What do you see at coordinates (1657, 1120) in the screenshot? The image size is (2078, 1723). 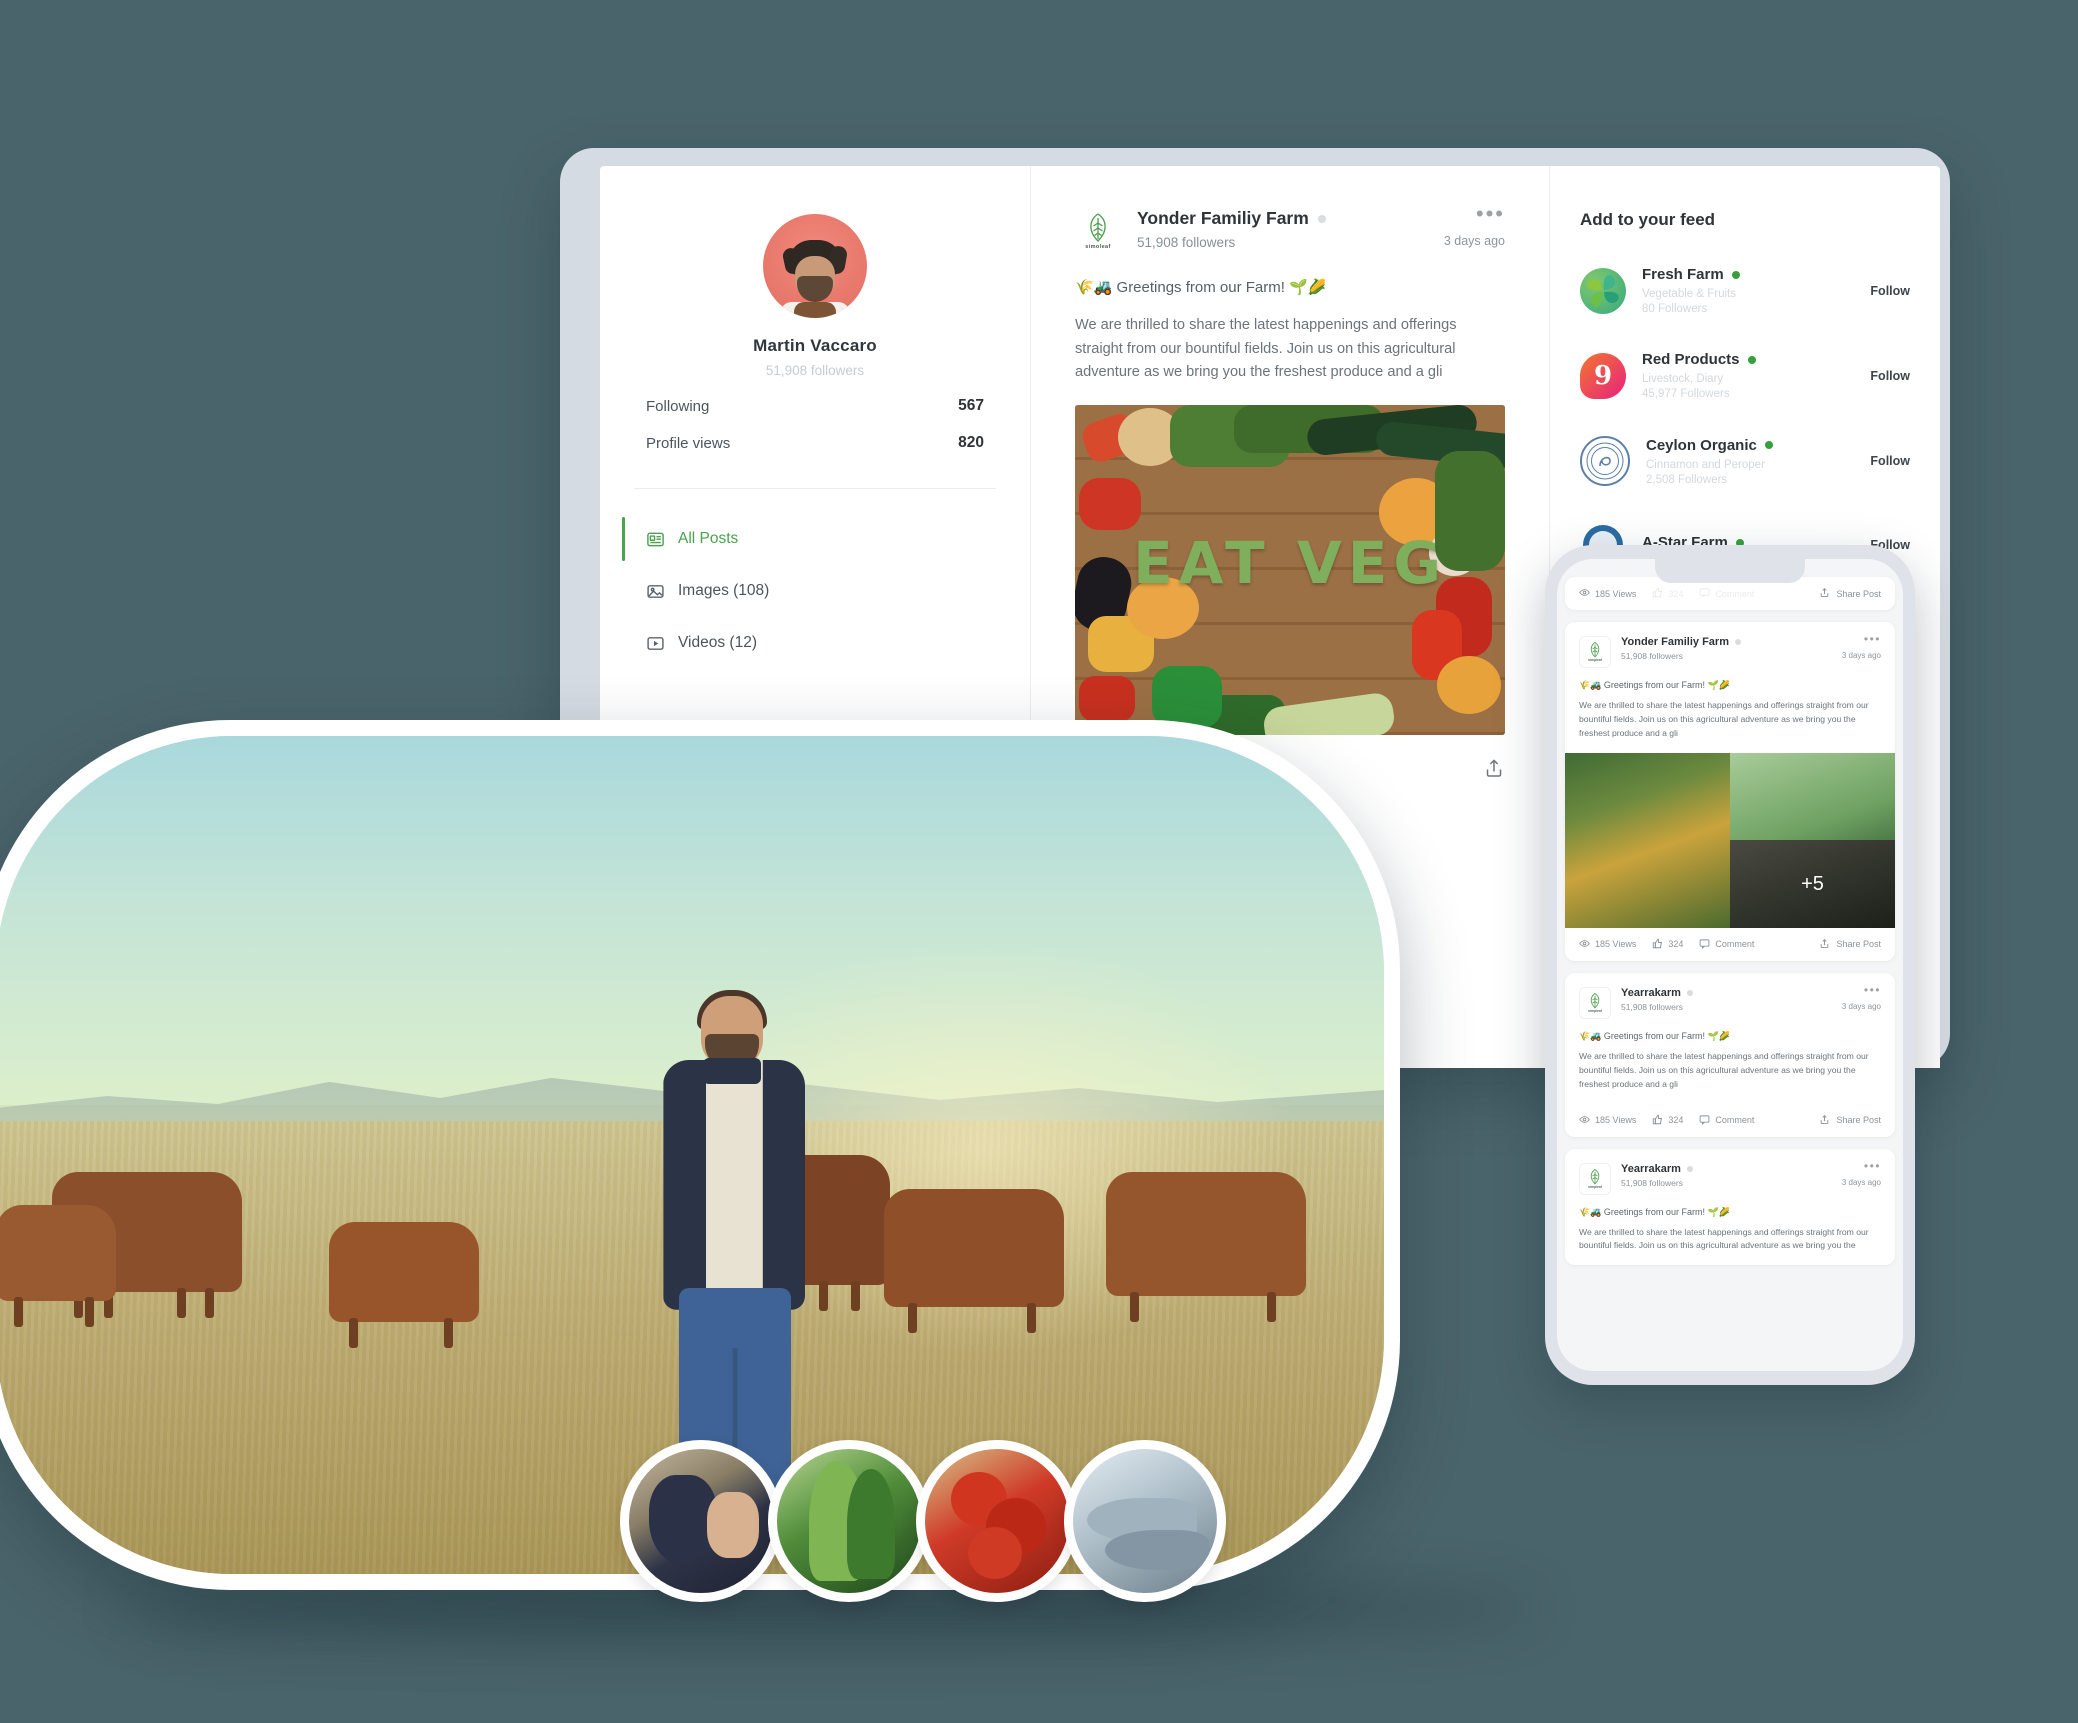 I see `thumbs-up-icon` at bounding box center [1657, 1120].